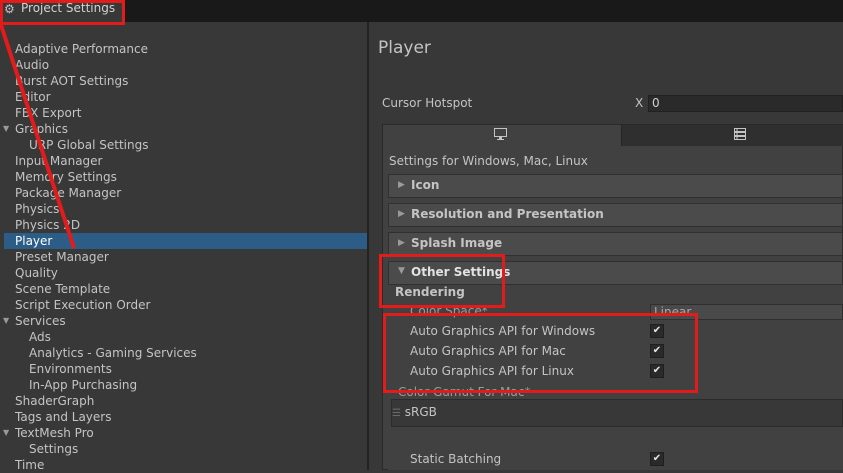 The image size is (843, 473). Describe the element at coordinates (657, 371) in the screenshot. I see `auto-api-linux-checkbox: ✔` at that location.